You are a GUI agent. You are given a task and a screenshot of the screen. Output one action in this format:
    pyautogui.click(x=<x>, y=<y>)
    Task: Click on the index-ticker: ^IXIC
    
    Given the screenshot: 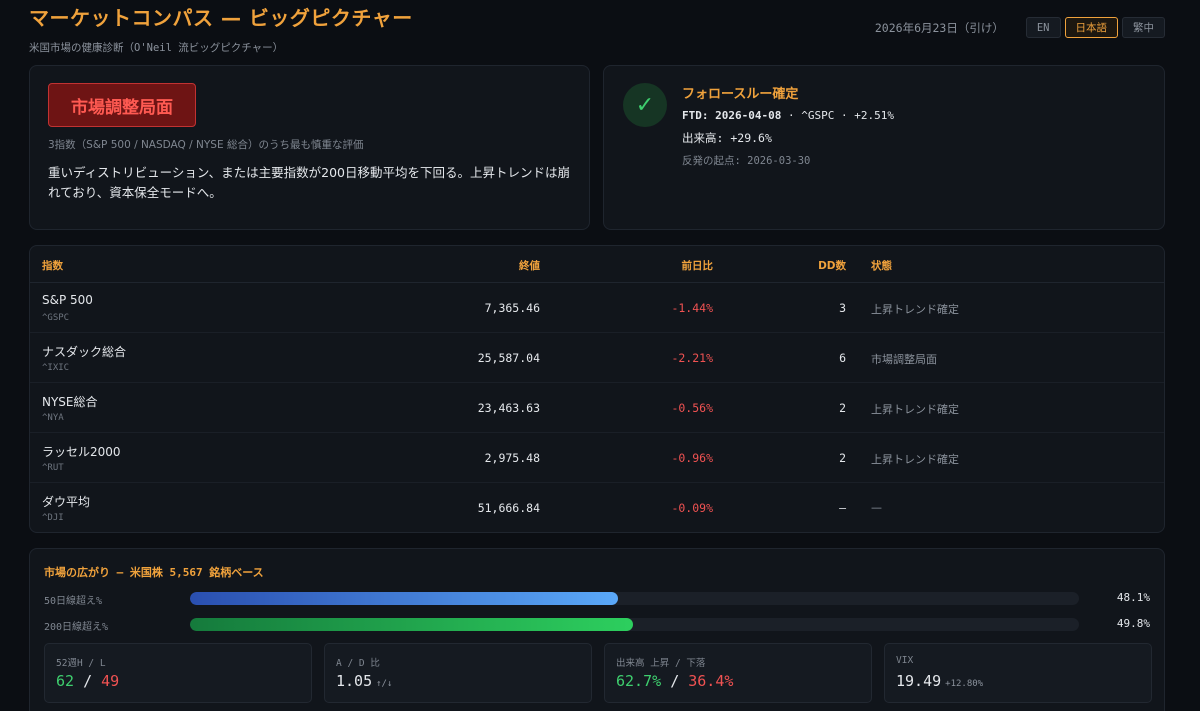 What is the action you would take?
    pyautogui.click(x=56, y=368)
    